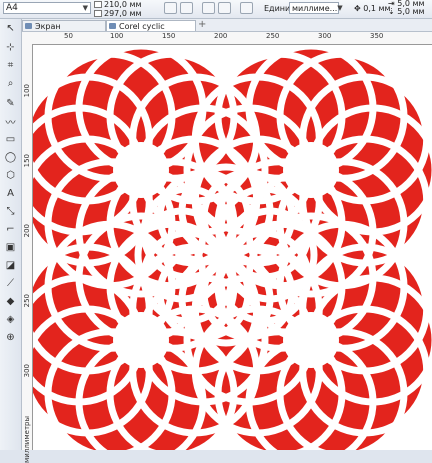  Describe the element at coordinates (10, 337) in the screenshot. I see `outline-tool-icon: ⊕` at that location.